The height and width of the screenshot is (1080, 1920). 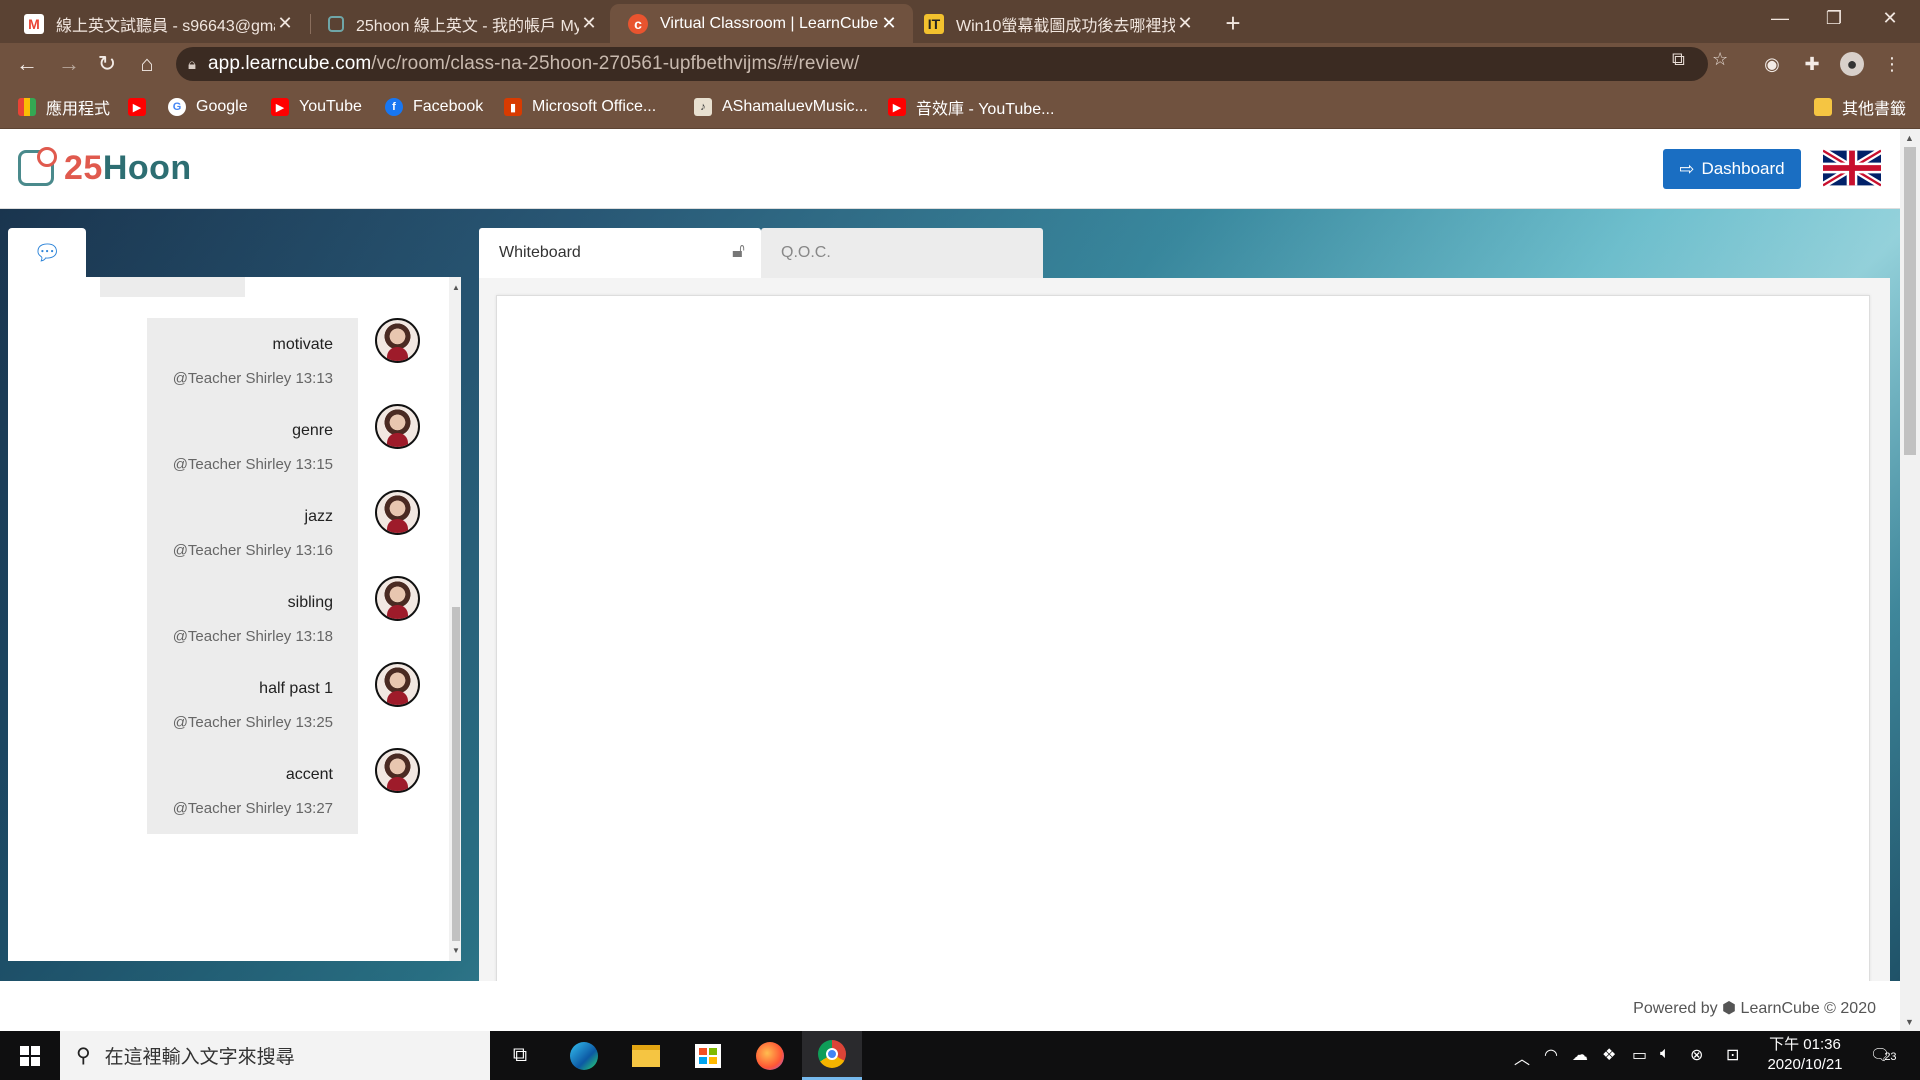 What do you see at coordinates (1729, 1008) in the screenshot?
I see `learncube-cube-icon: ⬢` at bounding box center [1729, 1008].